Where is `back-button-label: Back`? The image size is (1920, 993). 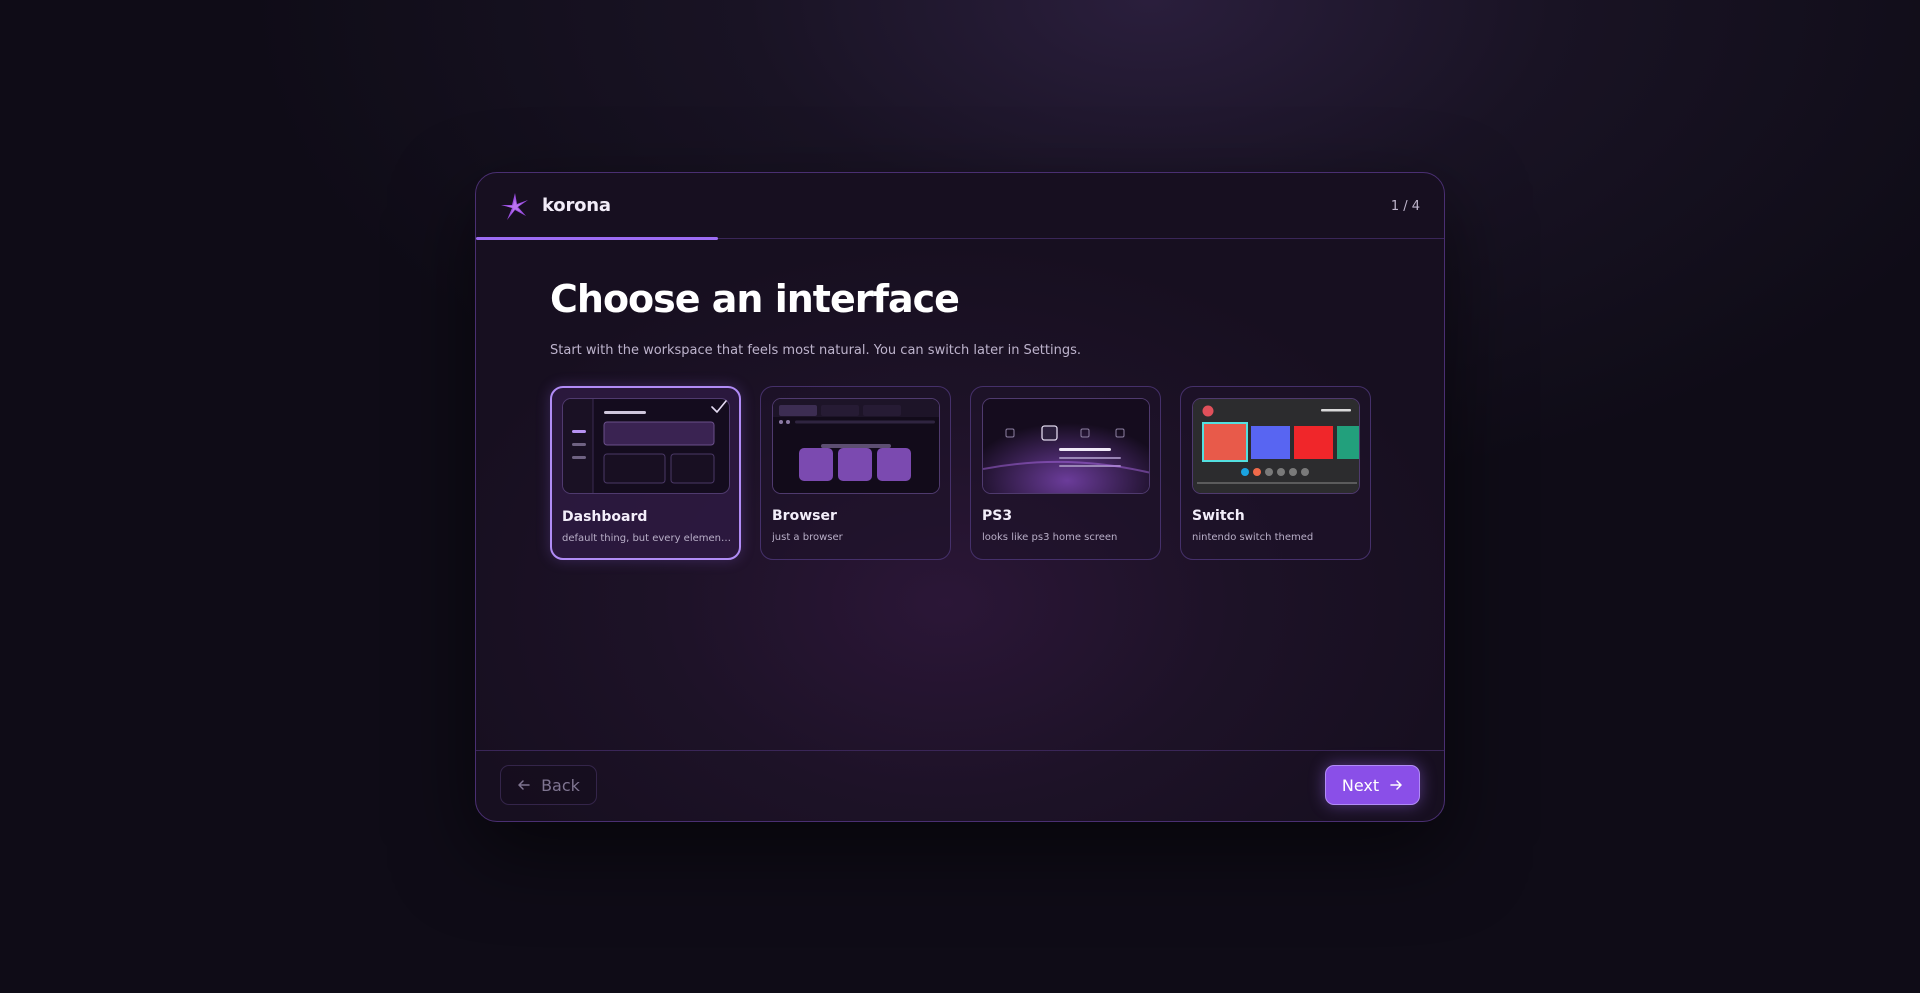
back-button-label: Back is located at coordinates (560, 785).